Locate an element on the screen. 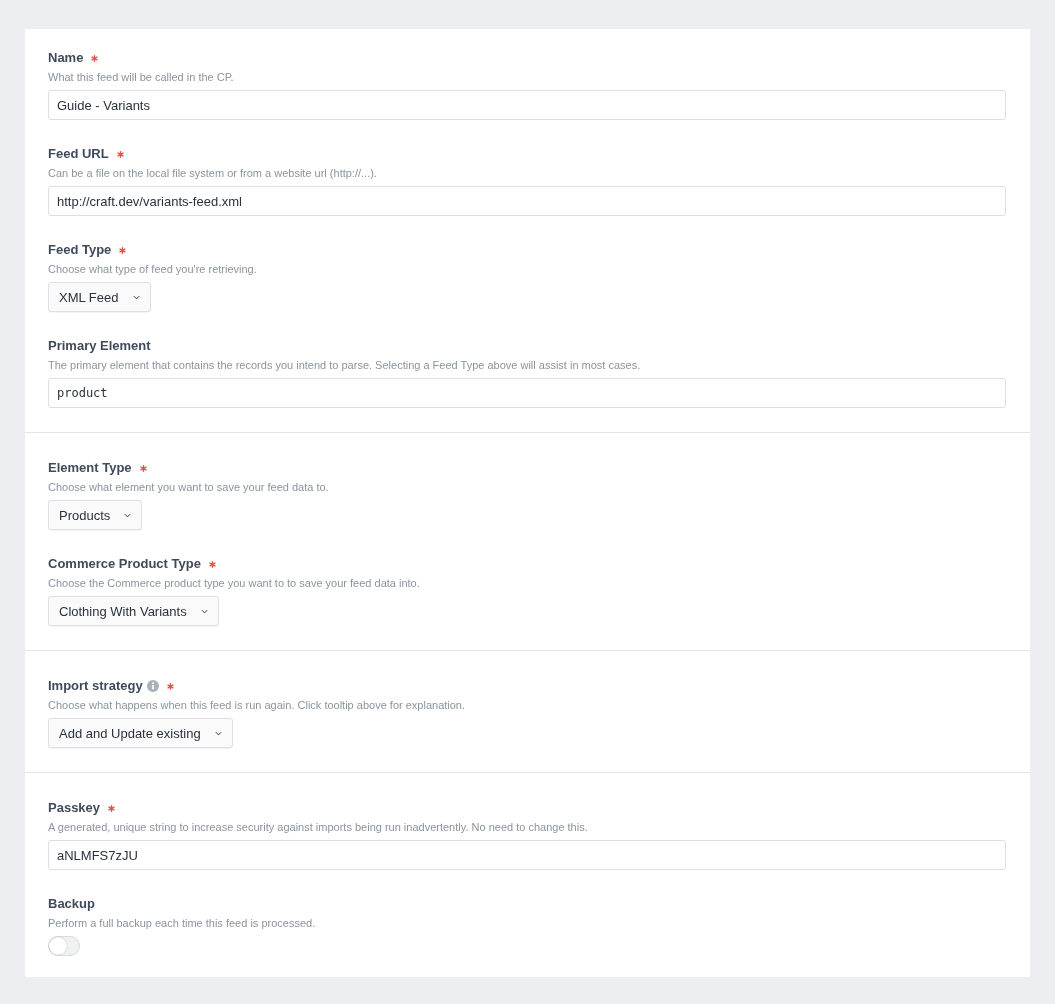 Image resolution: width=1055 pixels, height=1004 pixels. field-instructions: Choose what element you want to save your feed data to. is located at coordinates (188, 487).